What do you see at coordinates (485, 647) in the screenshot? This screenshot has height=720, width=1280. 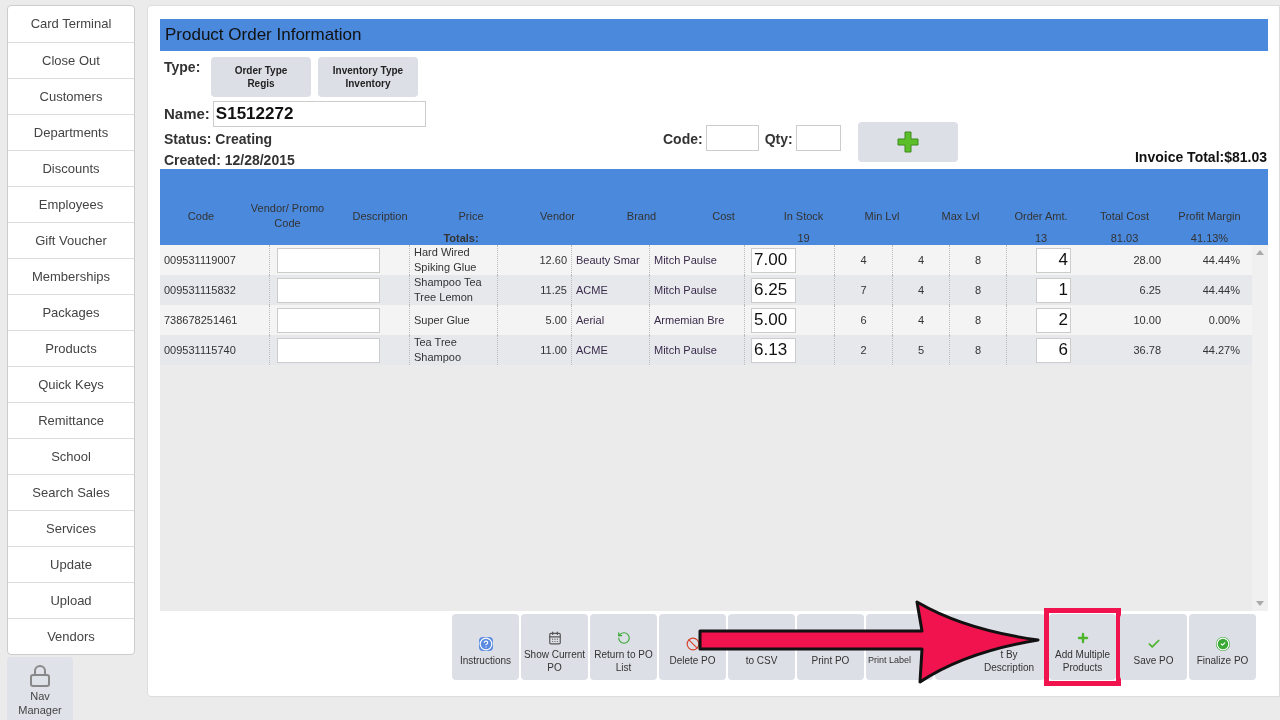 I see `toolbar-button: Instructions` at bounding box center [485, 647].